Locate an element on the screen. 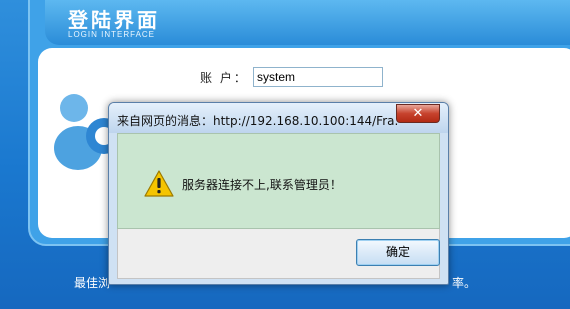  account-label: 账 户： is located at coordinates (224, 78).